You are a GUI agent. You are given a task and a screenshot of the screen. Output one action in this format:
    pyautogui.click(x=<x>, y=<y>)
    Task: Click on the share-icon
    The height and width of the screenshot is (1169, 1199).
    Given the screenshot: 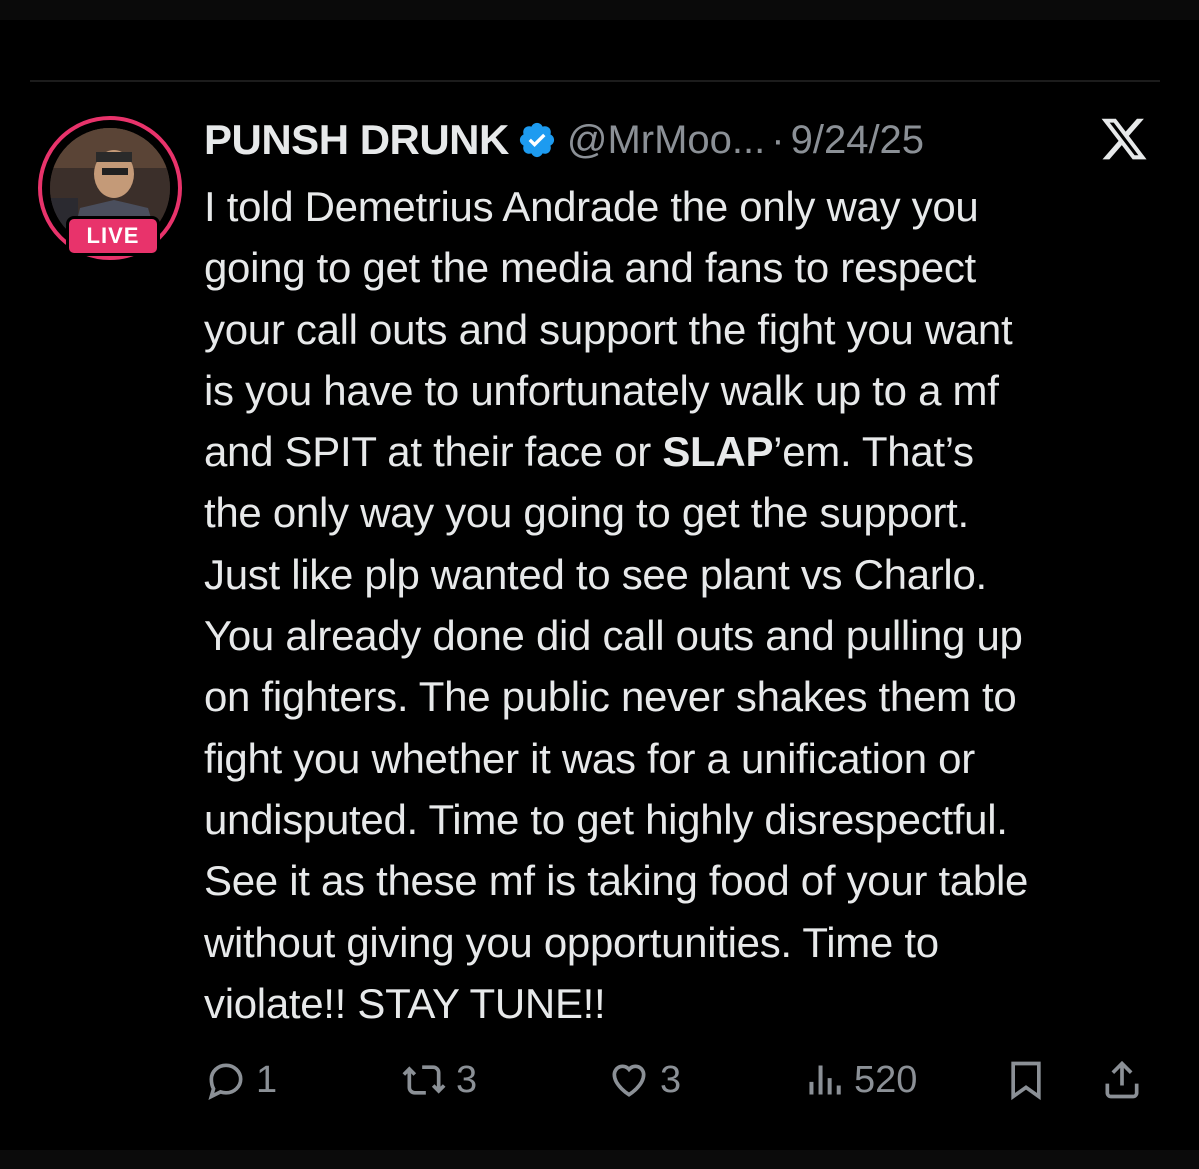 What is the action you would take?
    pyautogui.click(x=1122, y=1079)
    